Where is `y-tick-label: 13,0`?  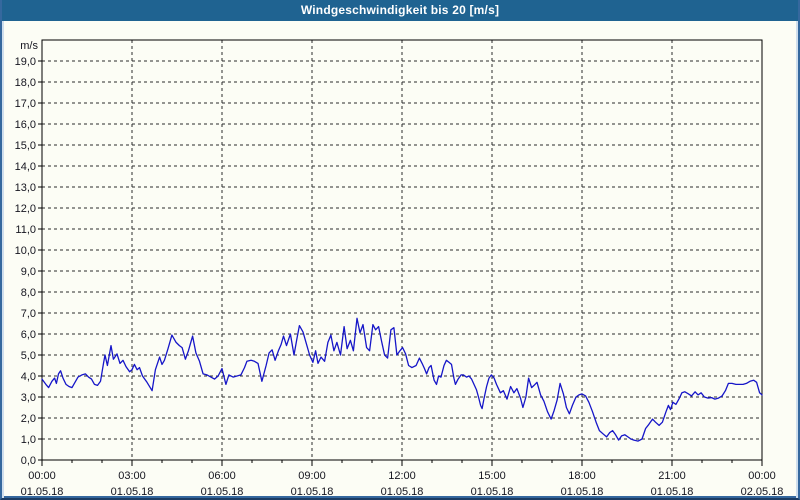
y-tick-label: 13,0 is located at coordinates (25, 188).